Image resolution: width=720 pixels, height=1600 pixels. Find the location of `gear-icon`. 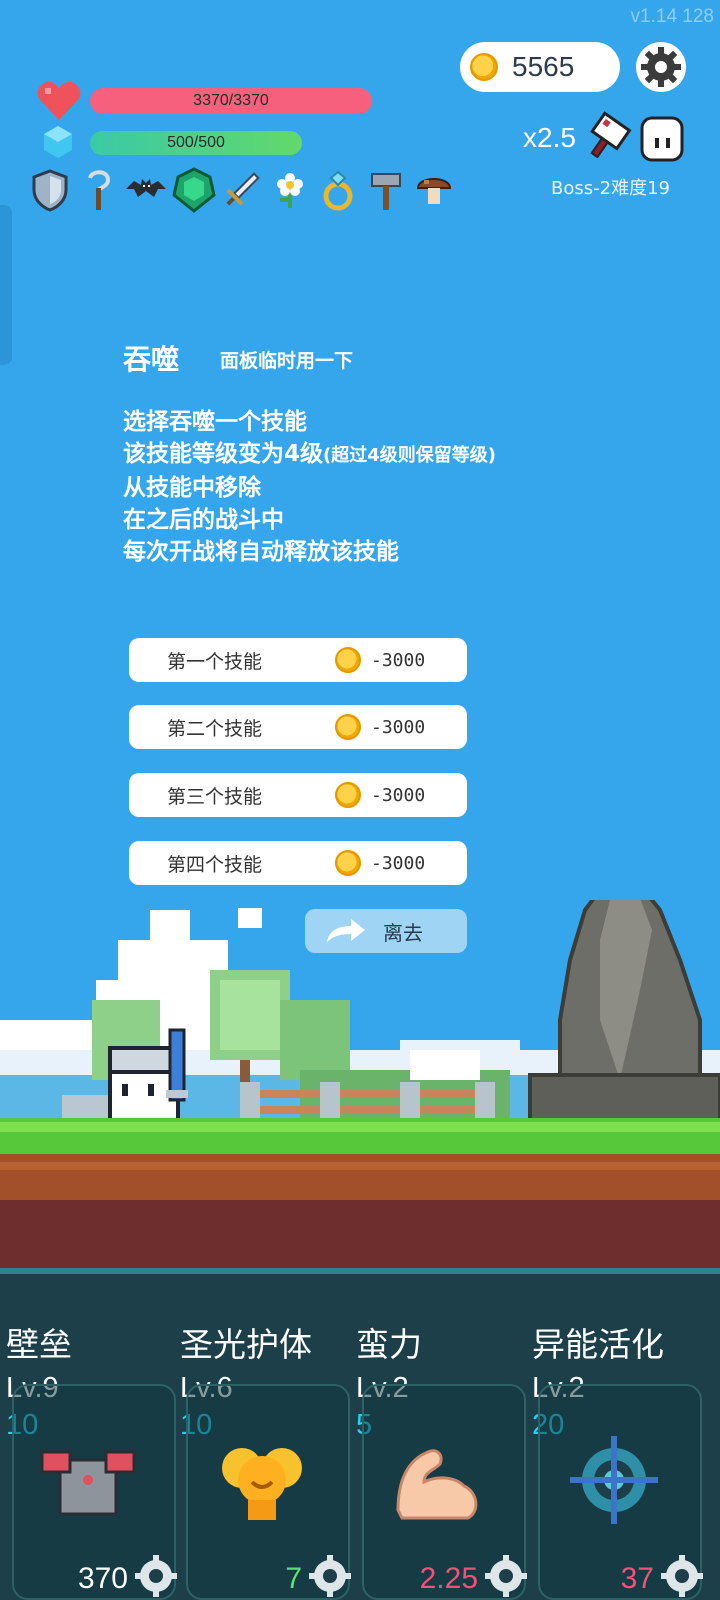

gear-icon is located at coordinates (661, 67).